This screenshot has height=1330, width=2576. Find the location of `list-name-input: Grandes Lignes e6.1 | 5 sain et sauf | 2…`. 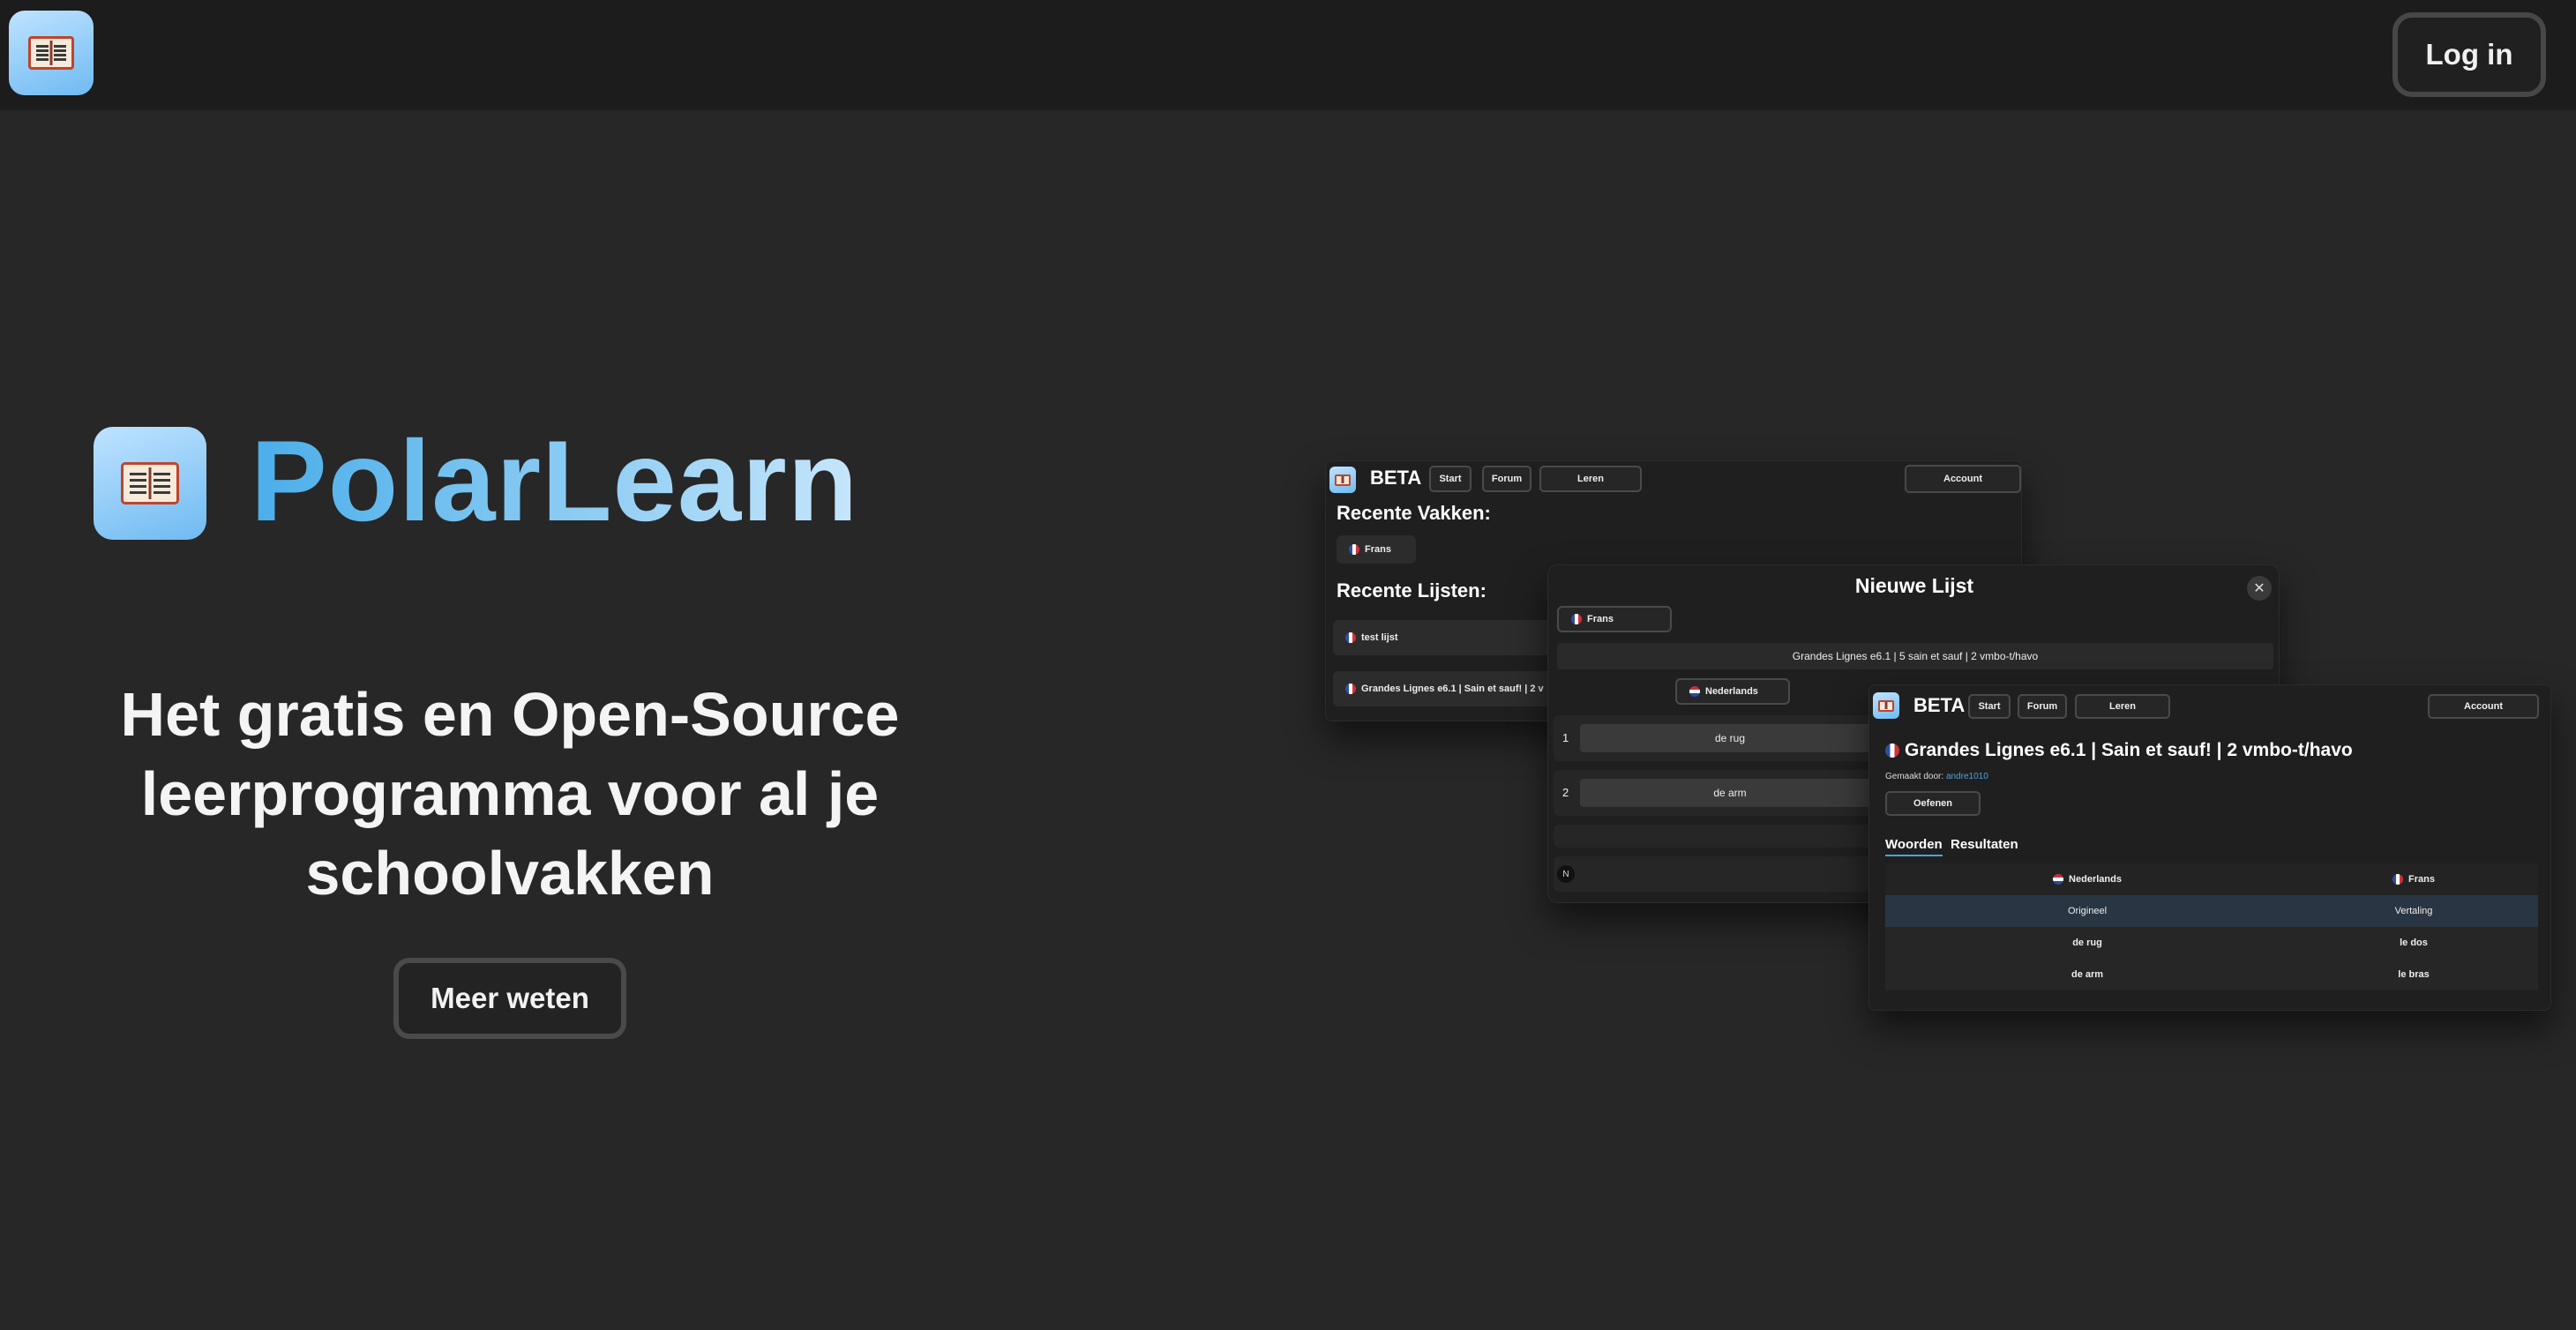

list-name-input: Grandes Lignes e6.1 | 5 sain et sauf | 2… is located at coordinates (1915, 656).